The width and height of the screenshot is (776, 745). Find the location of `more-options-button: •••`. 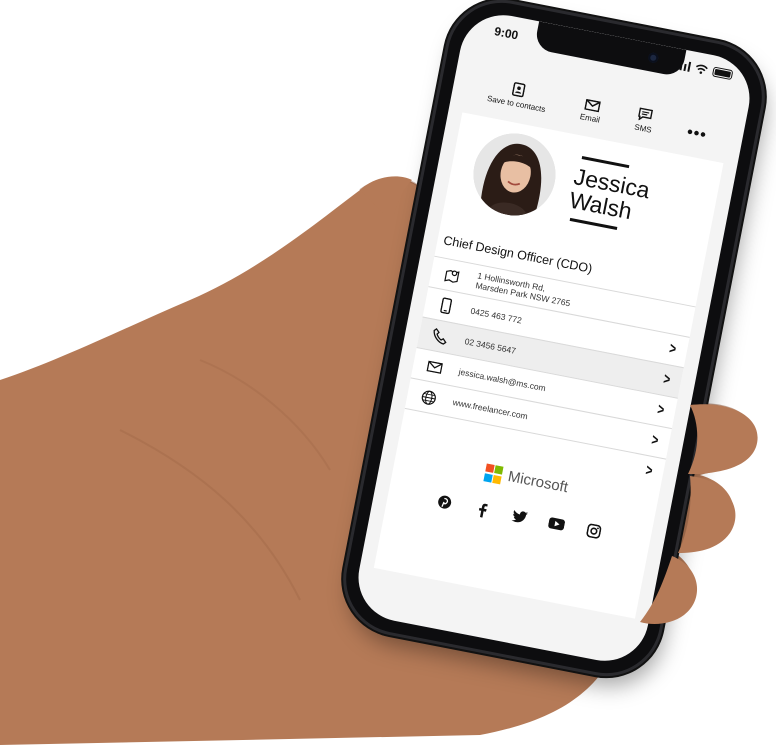

more-options-button: ••• is located at coordinates (697, 134).